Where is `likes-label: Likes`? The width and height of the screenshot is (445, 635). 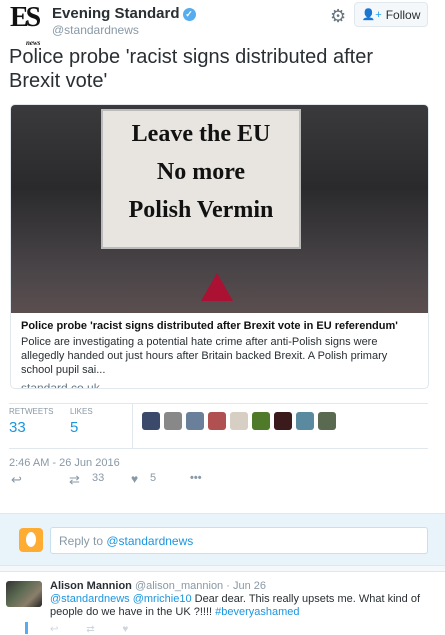 likes-label: Likes is located at coordinates (81, 411).